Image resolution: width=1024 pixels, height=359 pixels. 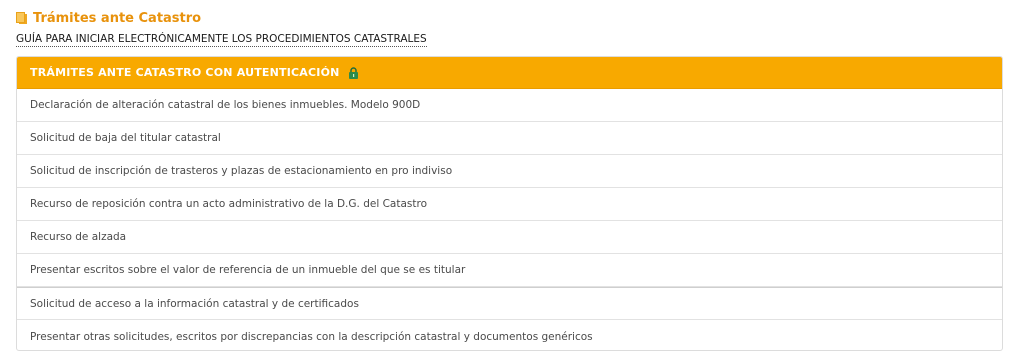 I want to click on panel-header: TRÁMITES ANTE CATASTRO CON AUTENTICACIÓN, so click(x=509, y=73).